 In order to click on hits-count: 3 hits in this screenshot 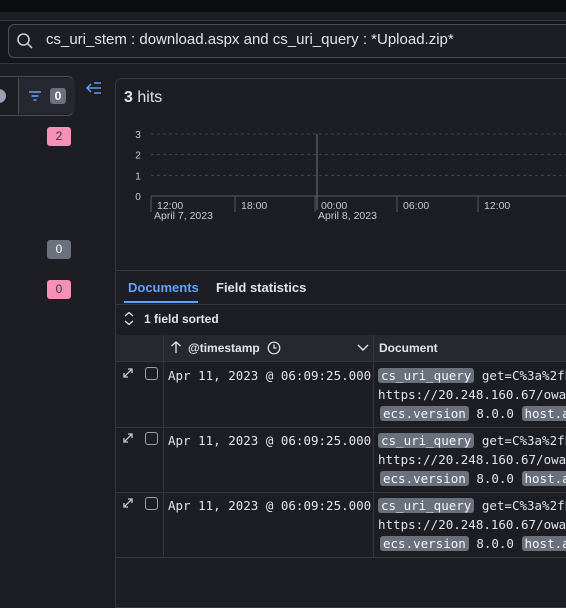, I will do `click(143, 98)`.